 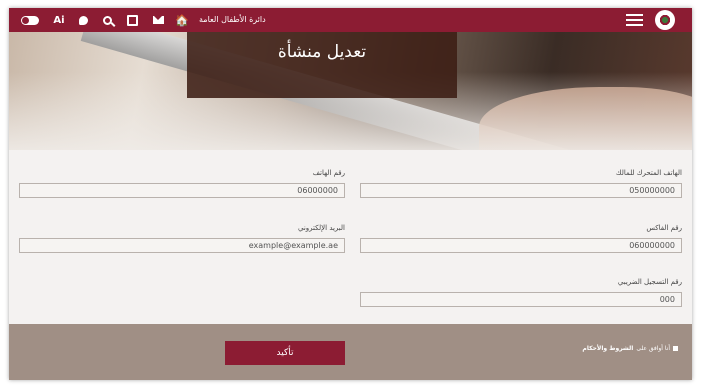 I want to click on home-icon: 🏠, so click(x=182, y=20).